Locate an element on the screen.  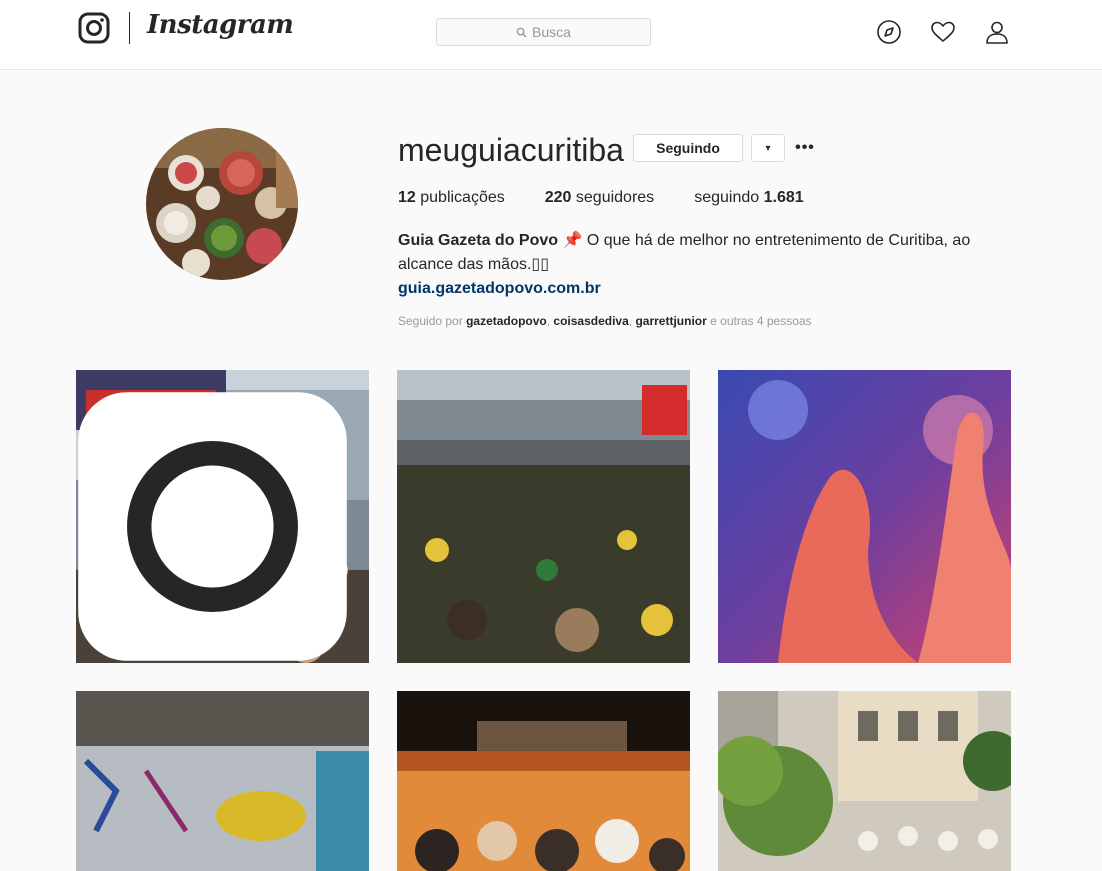
profile-username: meuguiacuritiba is located at coordinates (511, 150).